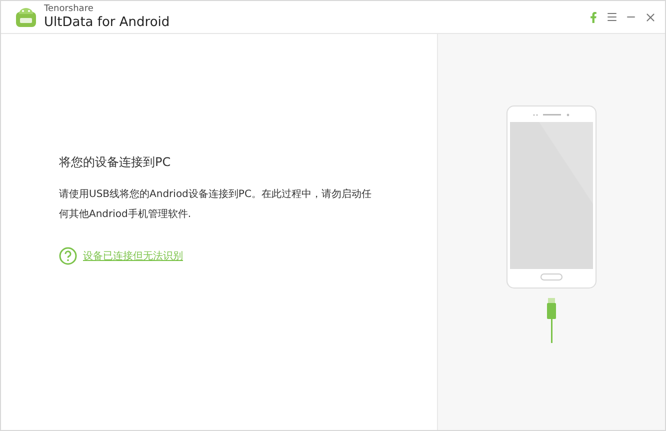 Image resolution: width=666 pixels, height=431 pixels. Describe the element at coordinates (215, 205) in the screenshot. I see `instructions-text: 请使用USB线将您的Andriod设备连接到PC。在此过程中，请勿启动任何其他Andriod手机管理软件.` at that location.